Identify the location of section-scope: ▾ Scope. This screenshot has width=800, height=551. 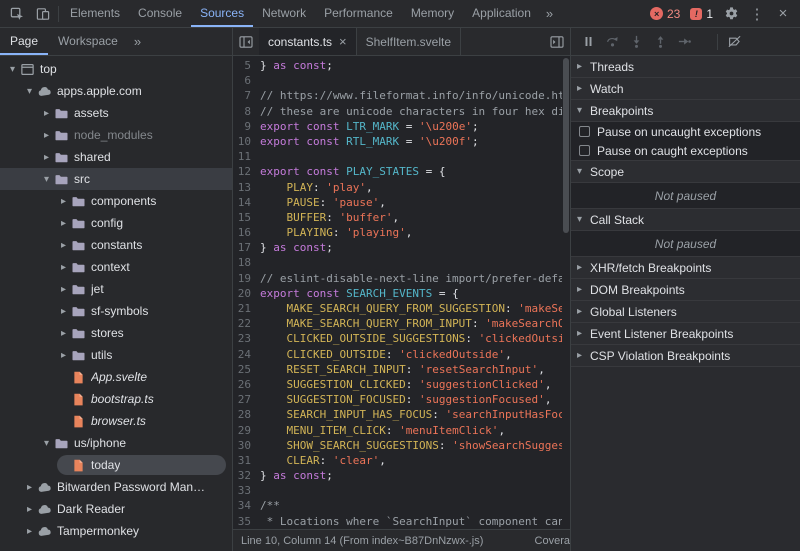
(685, 172).